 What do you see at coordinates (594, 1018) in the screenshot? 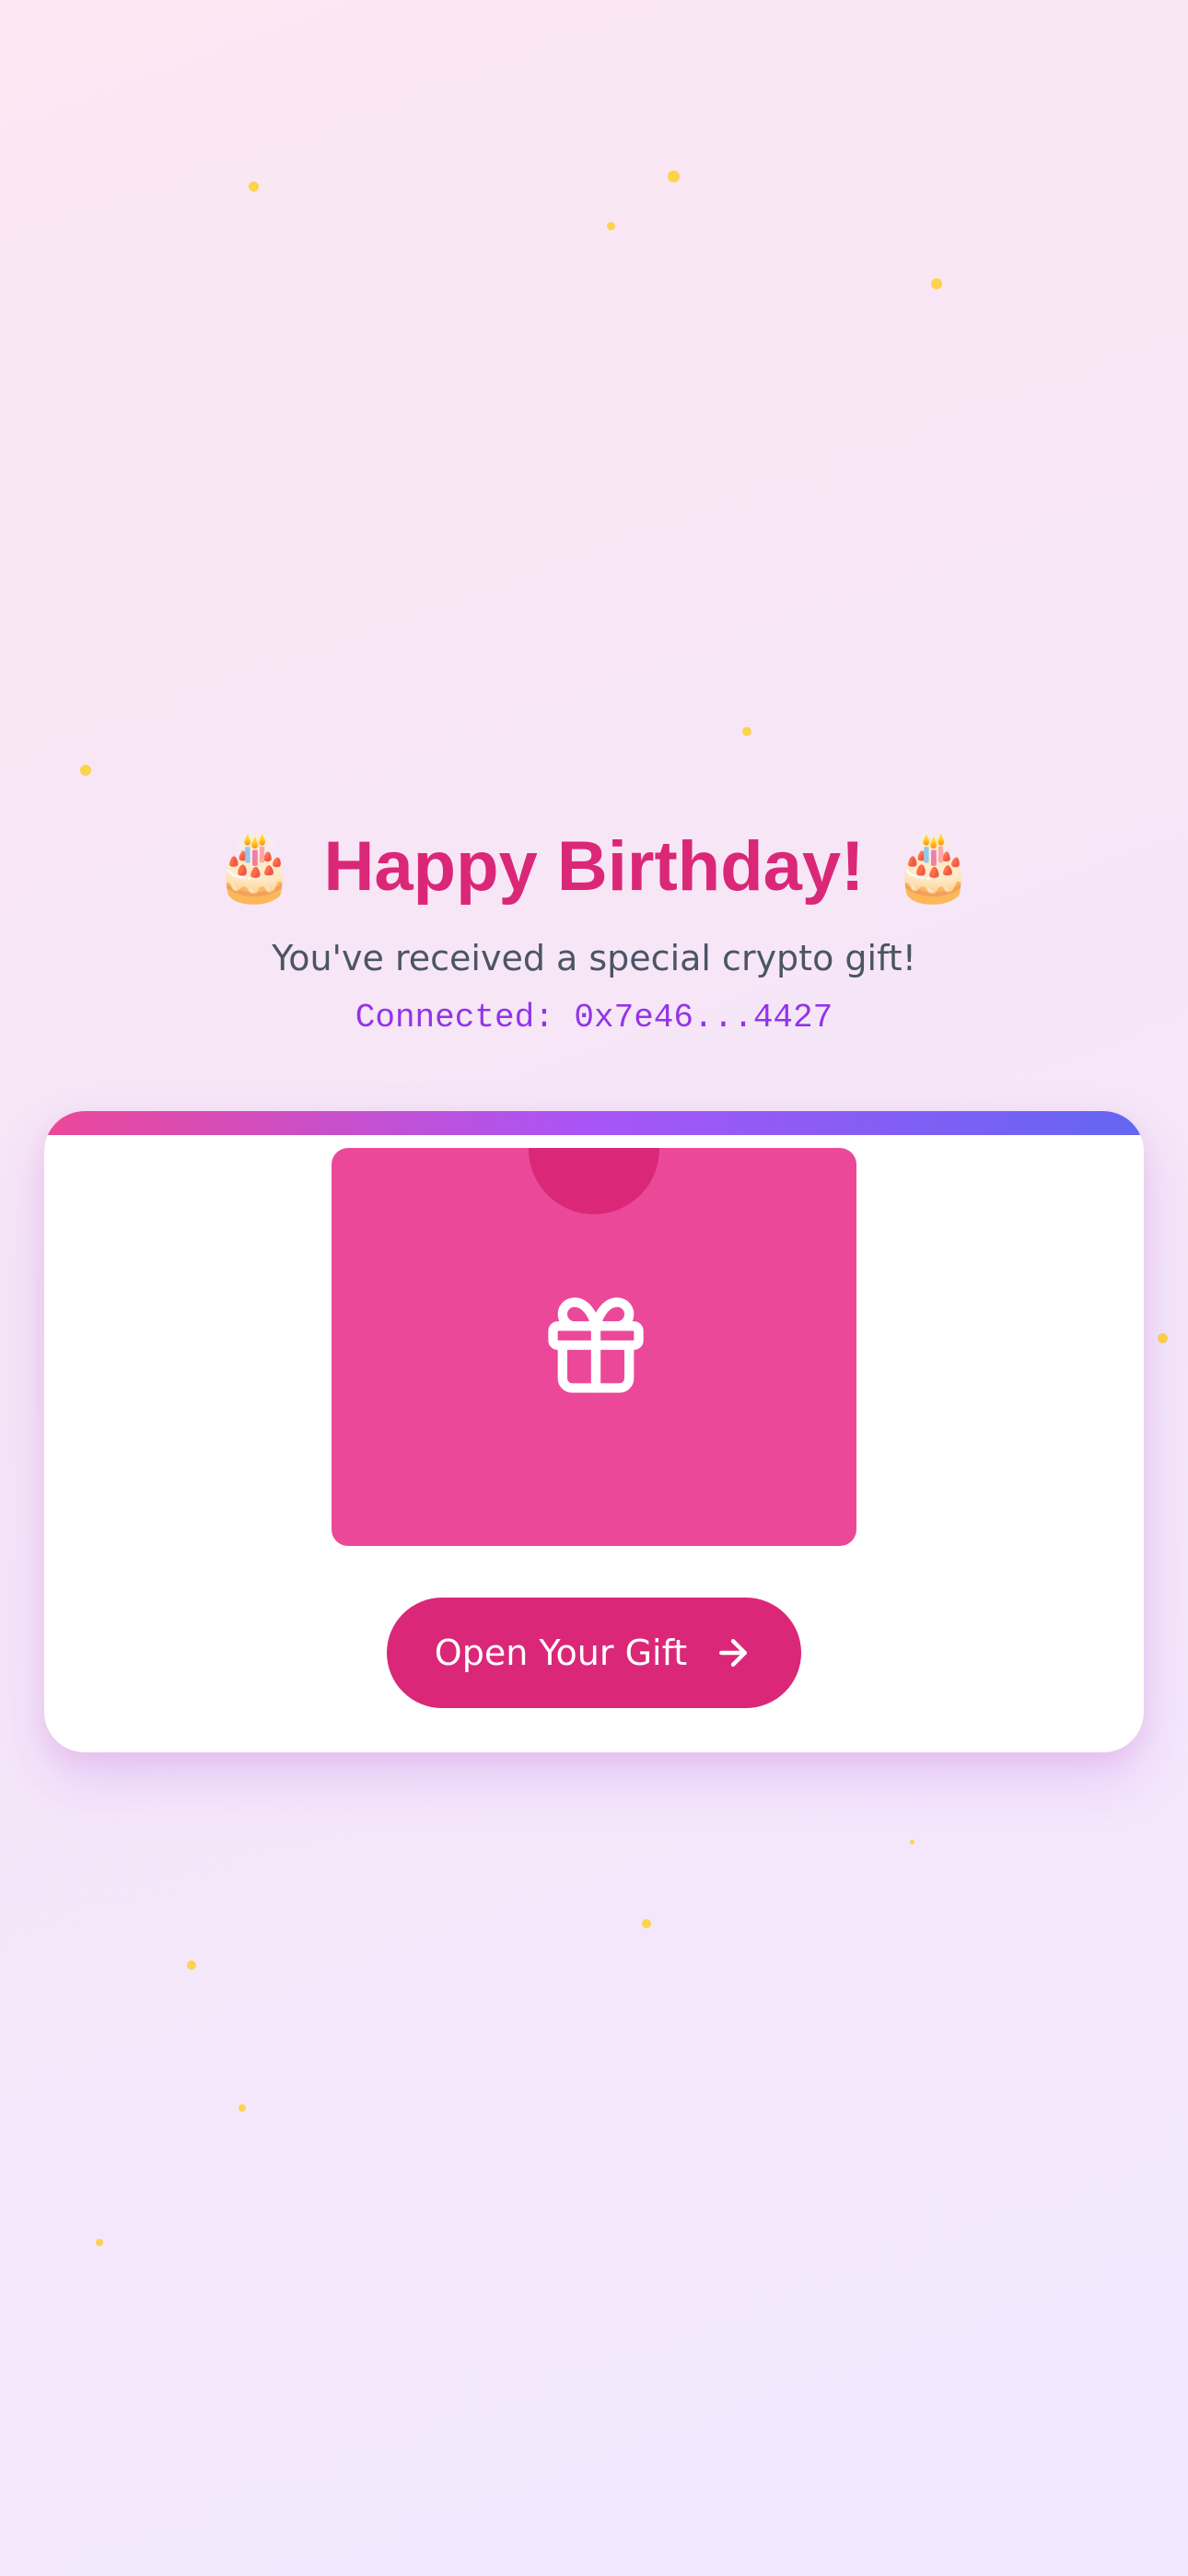
I see `wallet-status: Connected: 0x7e46...4427` at bounding box center [594, 1018].